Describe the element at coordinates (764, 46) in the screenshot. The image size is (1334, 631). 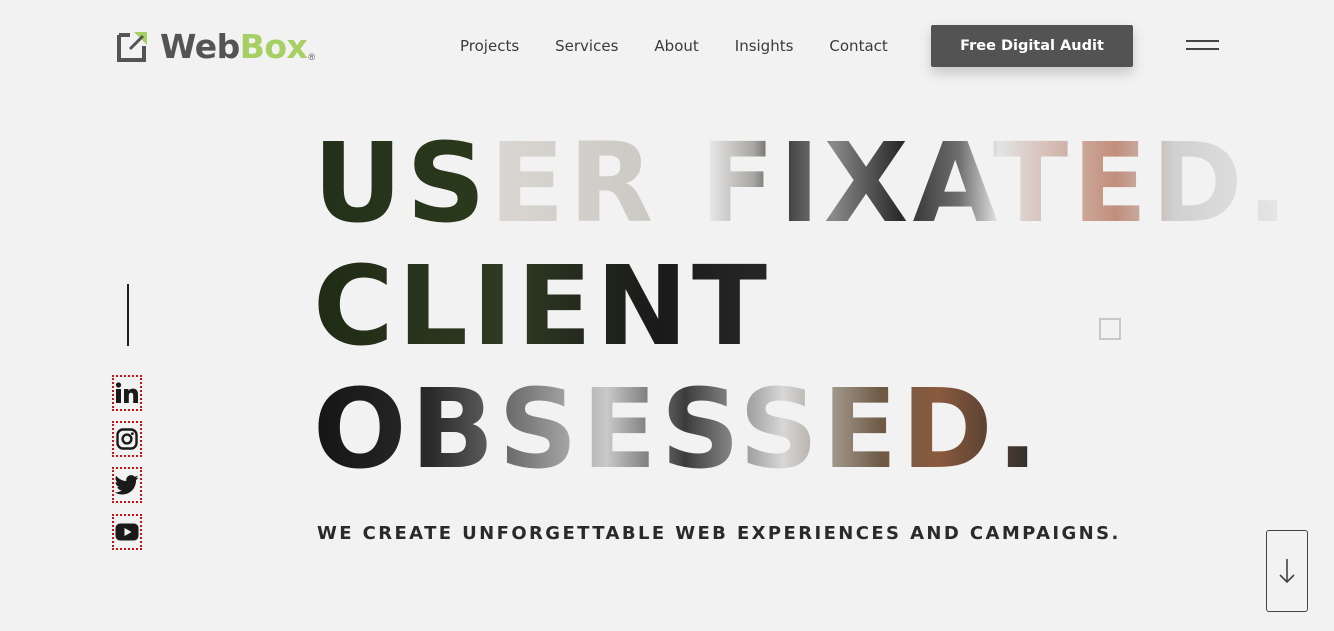
I see `nav-link-insights: Insights` at that location.